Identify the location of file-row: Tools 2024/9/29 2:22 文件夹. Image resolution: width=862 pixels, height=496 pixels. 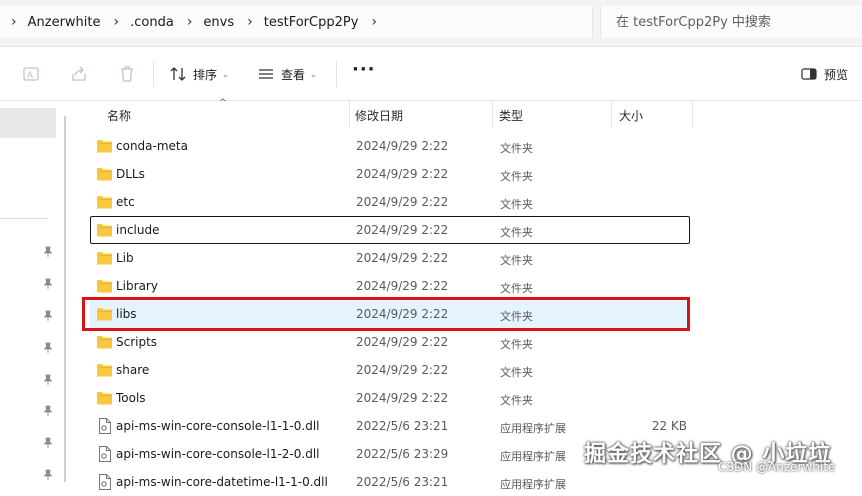
(390, 398).